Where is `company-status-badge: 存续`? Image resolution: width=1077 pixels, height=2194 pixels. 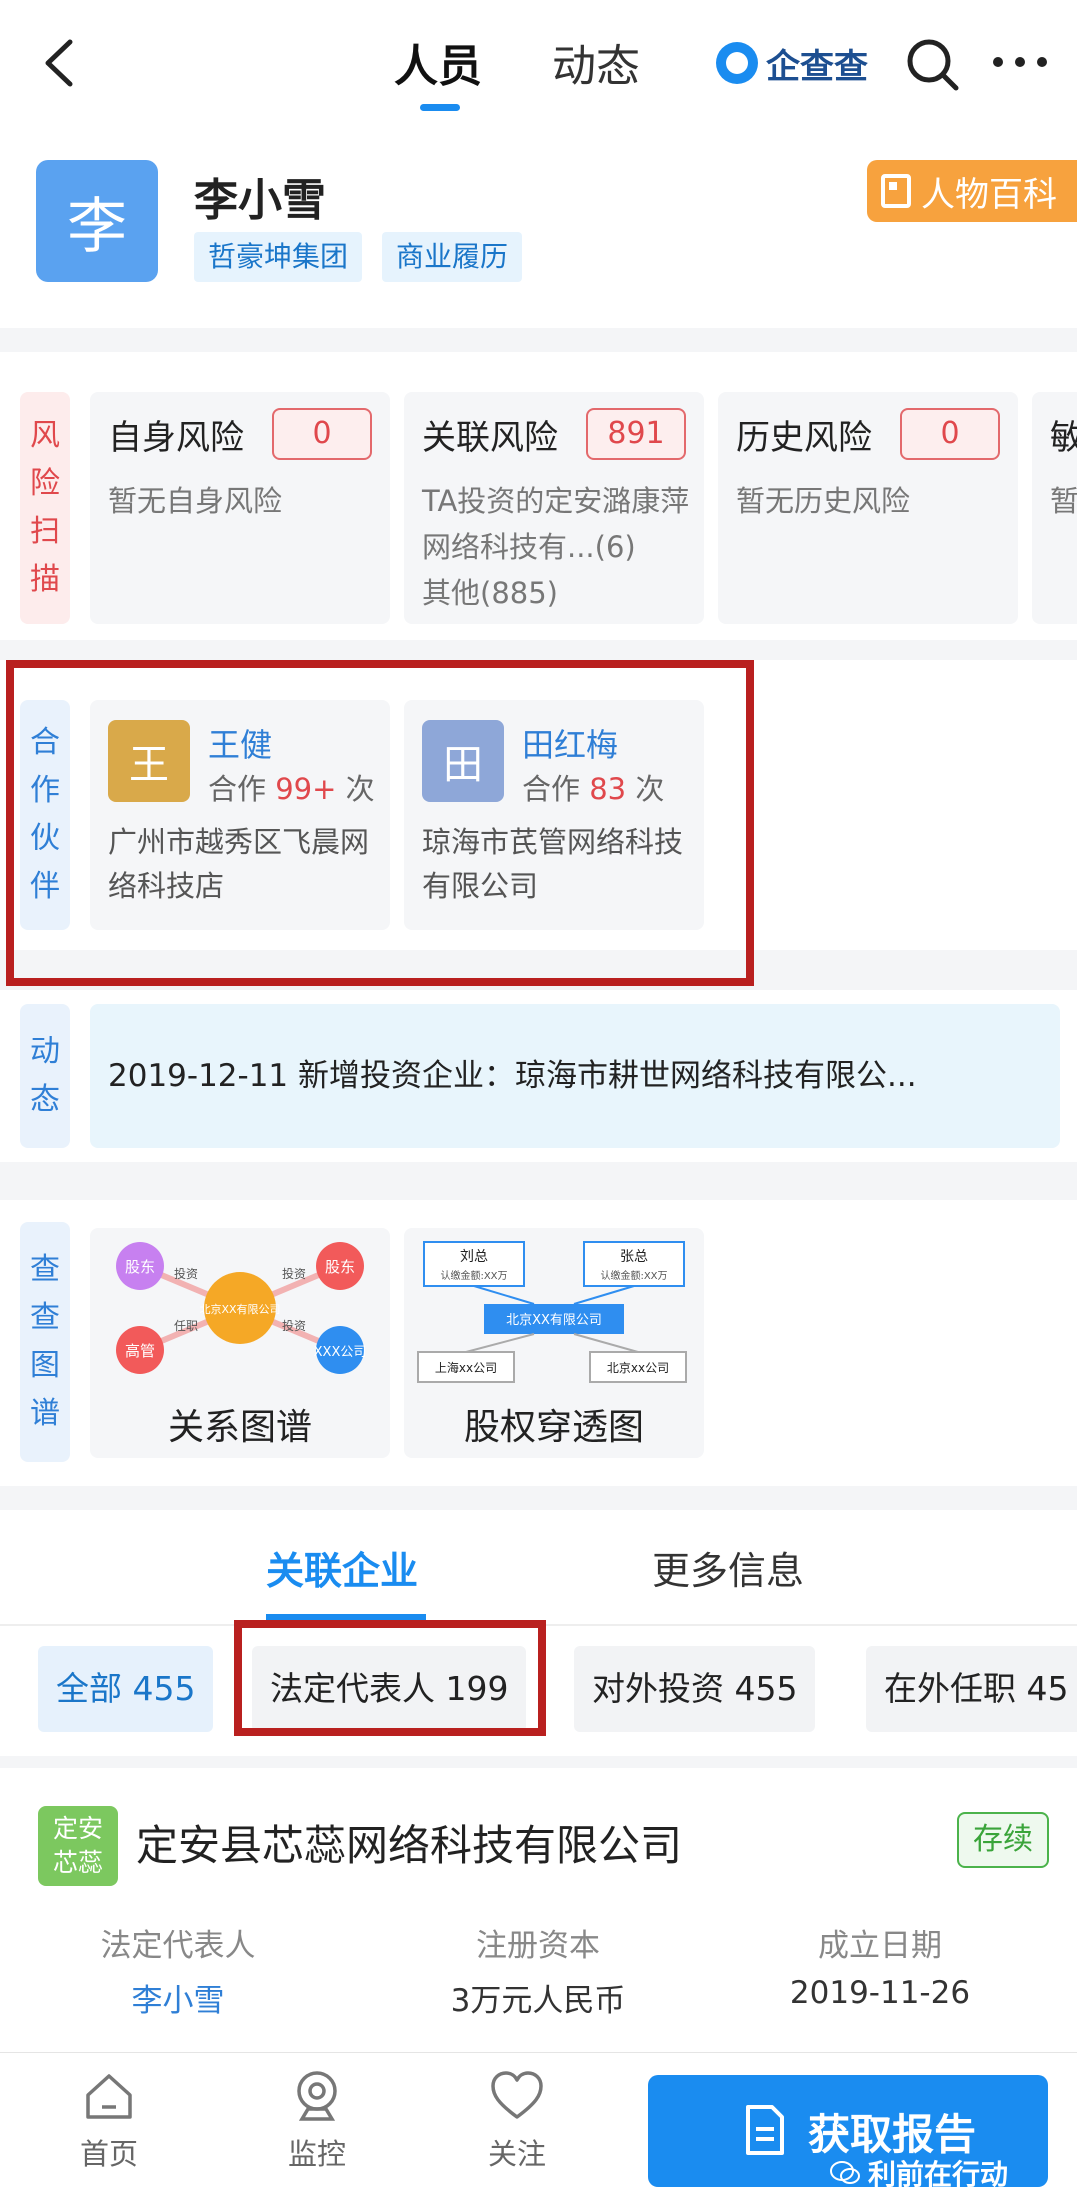 company-status-badge: 存续 is located at coordinates (1003, 1840).